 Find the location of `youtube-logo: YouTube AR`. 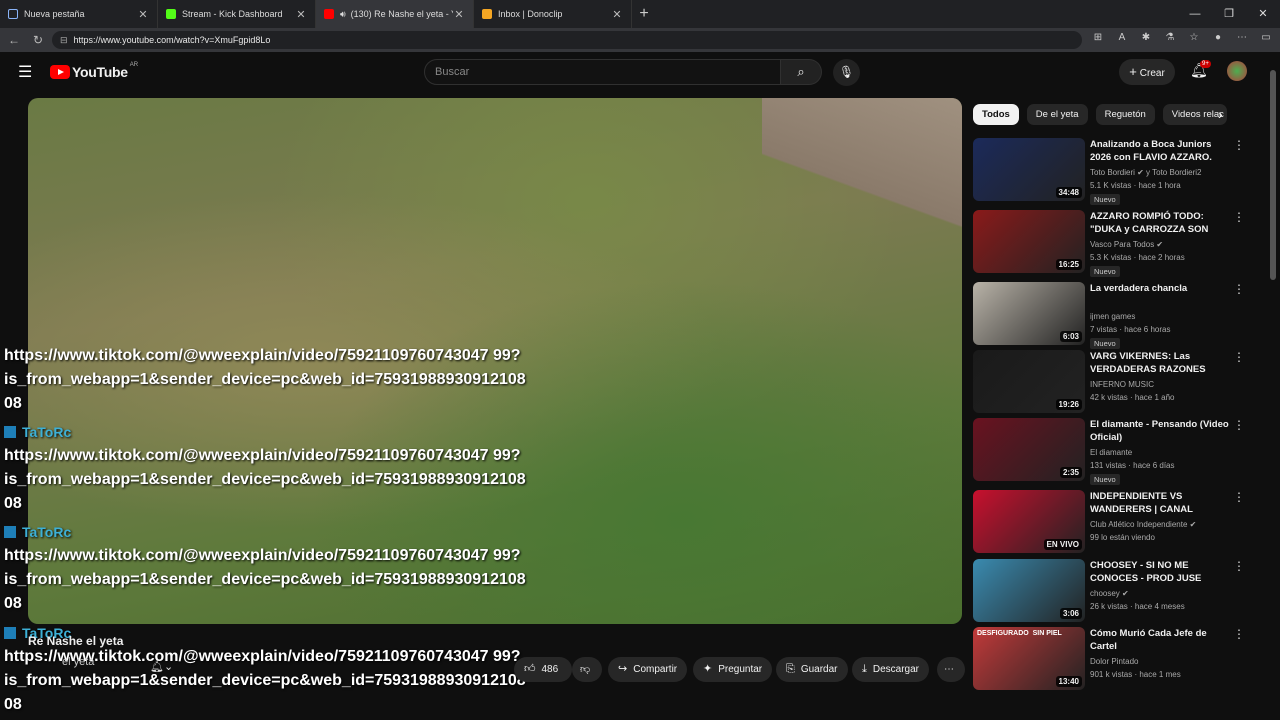

youtube-logo: YouTube AR is located at coordinates (94, 71).